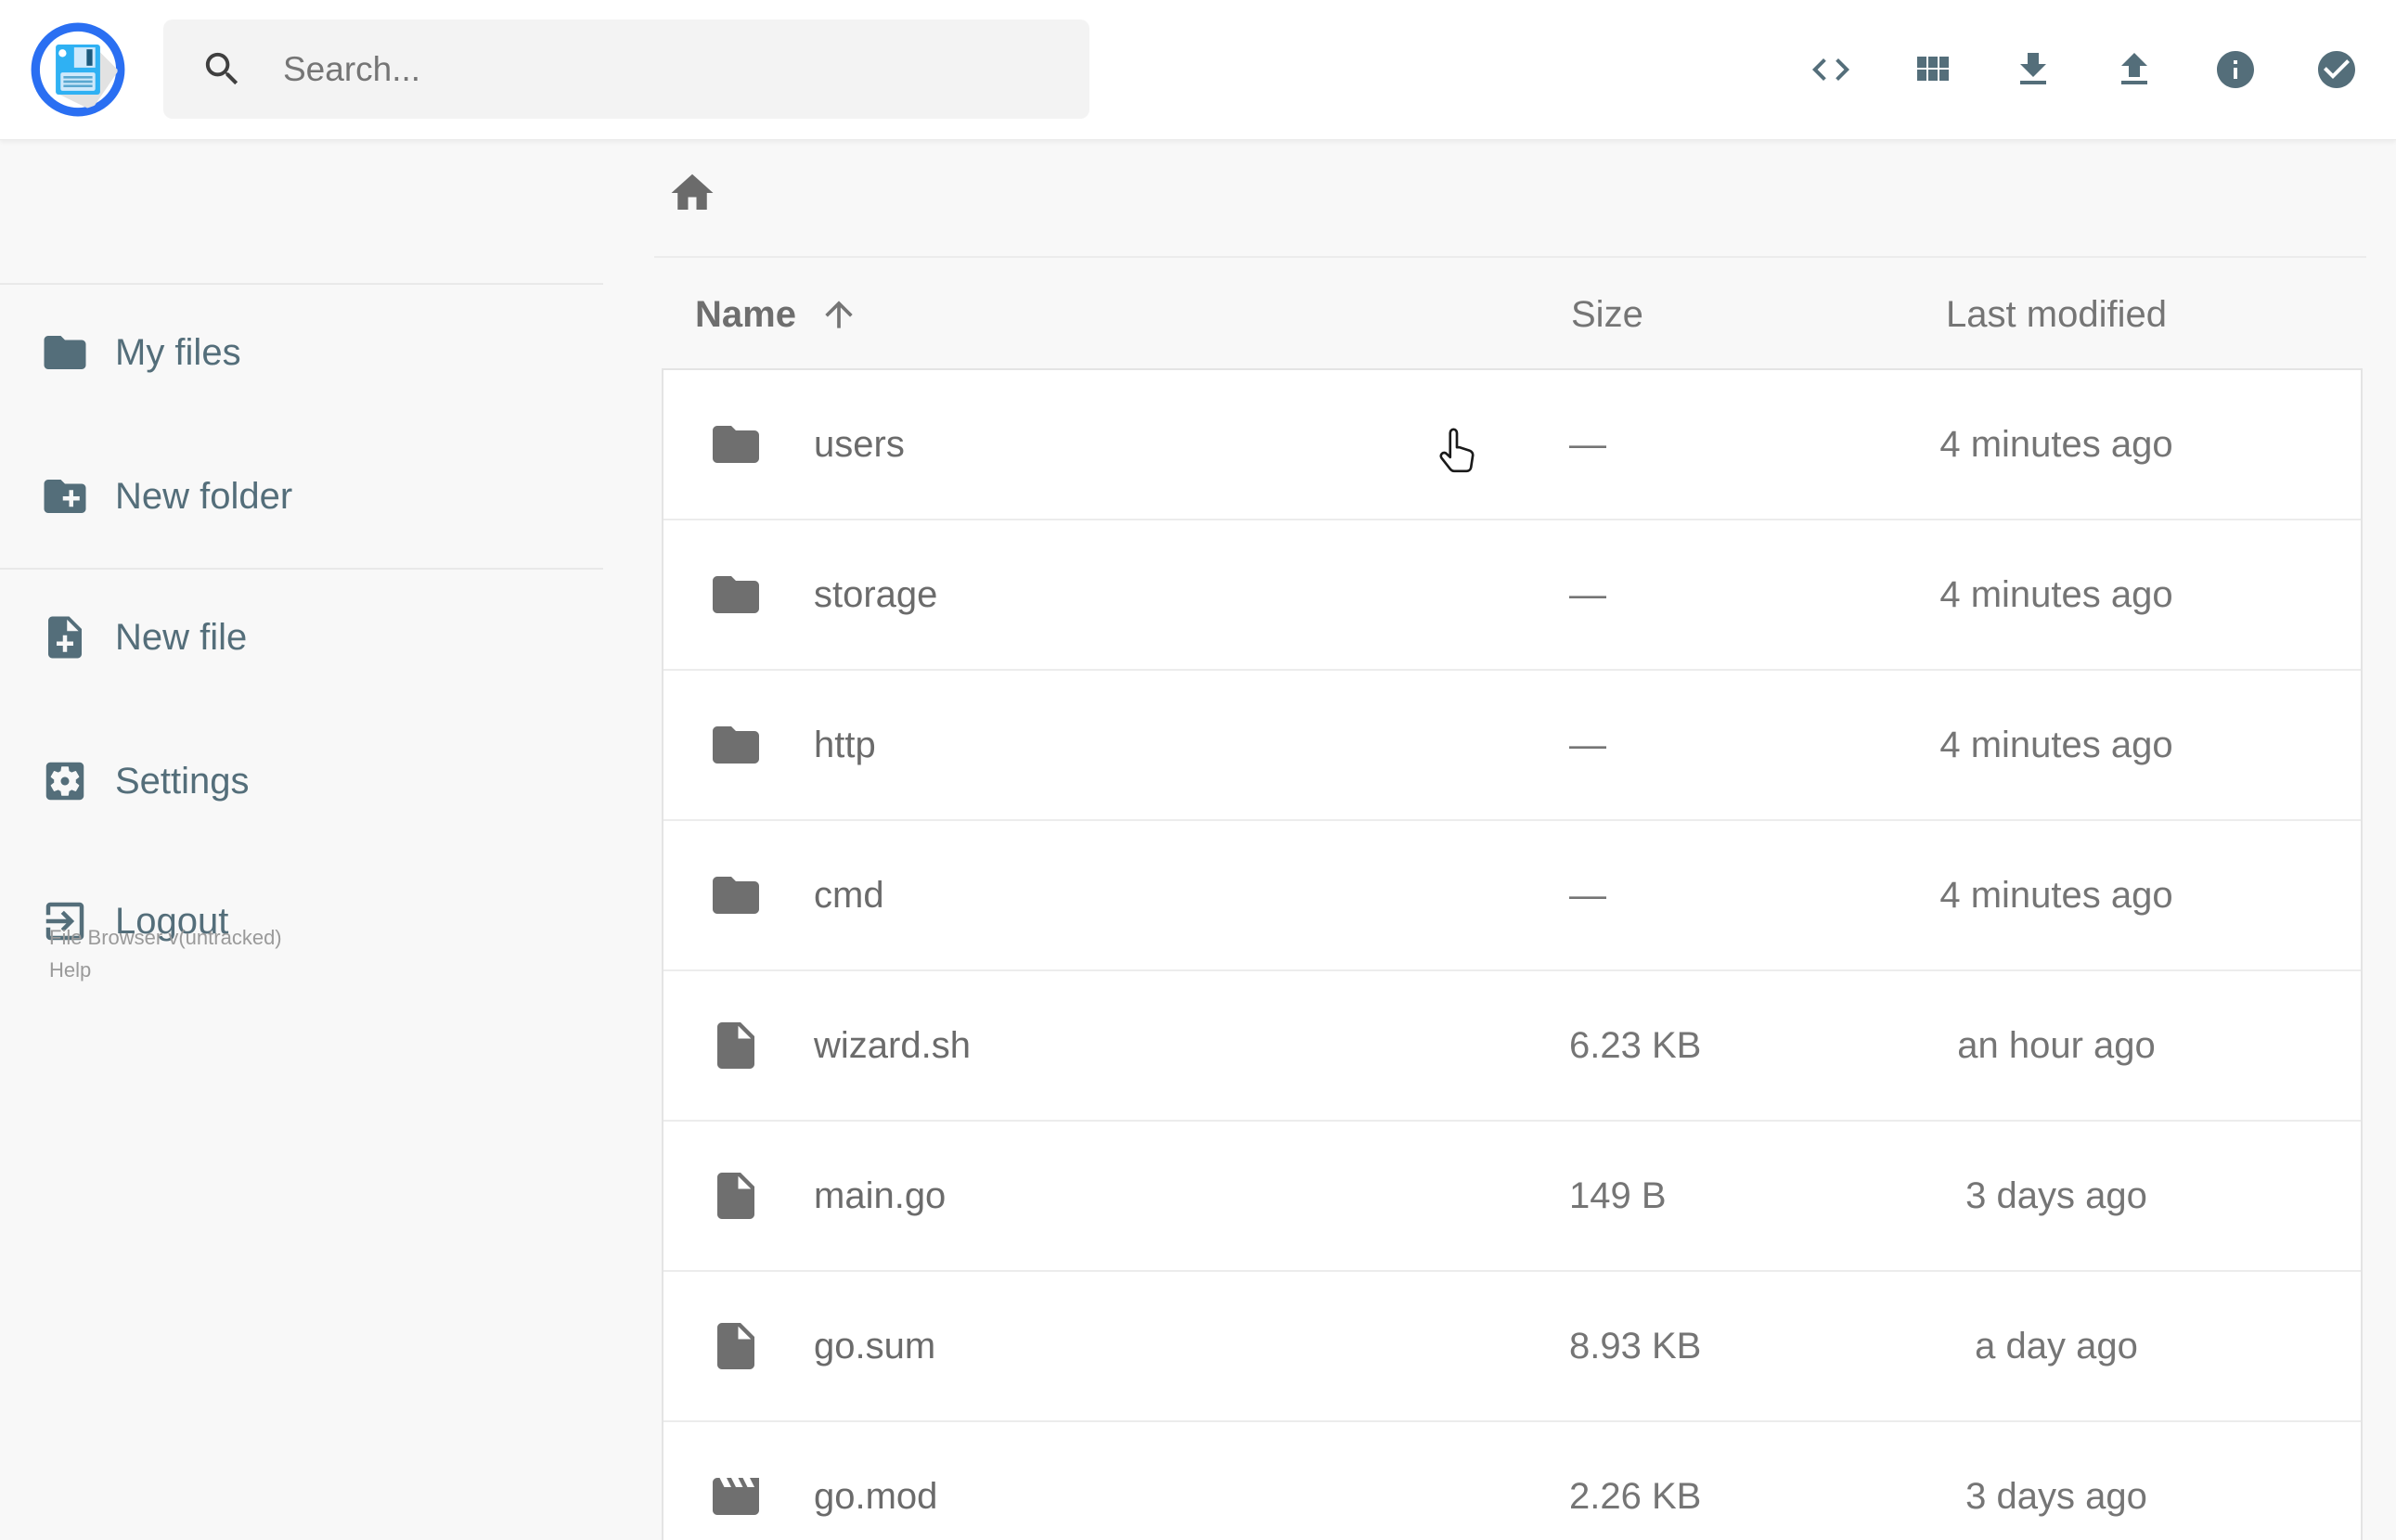  I want to click on table-row: go.sum 8.93 KB a day ago, so click(1512, 1347).